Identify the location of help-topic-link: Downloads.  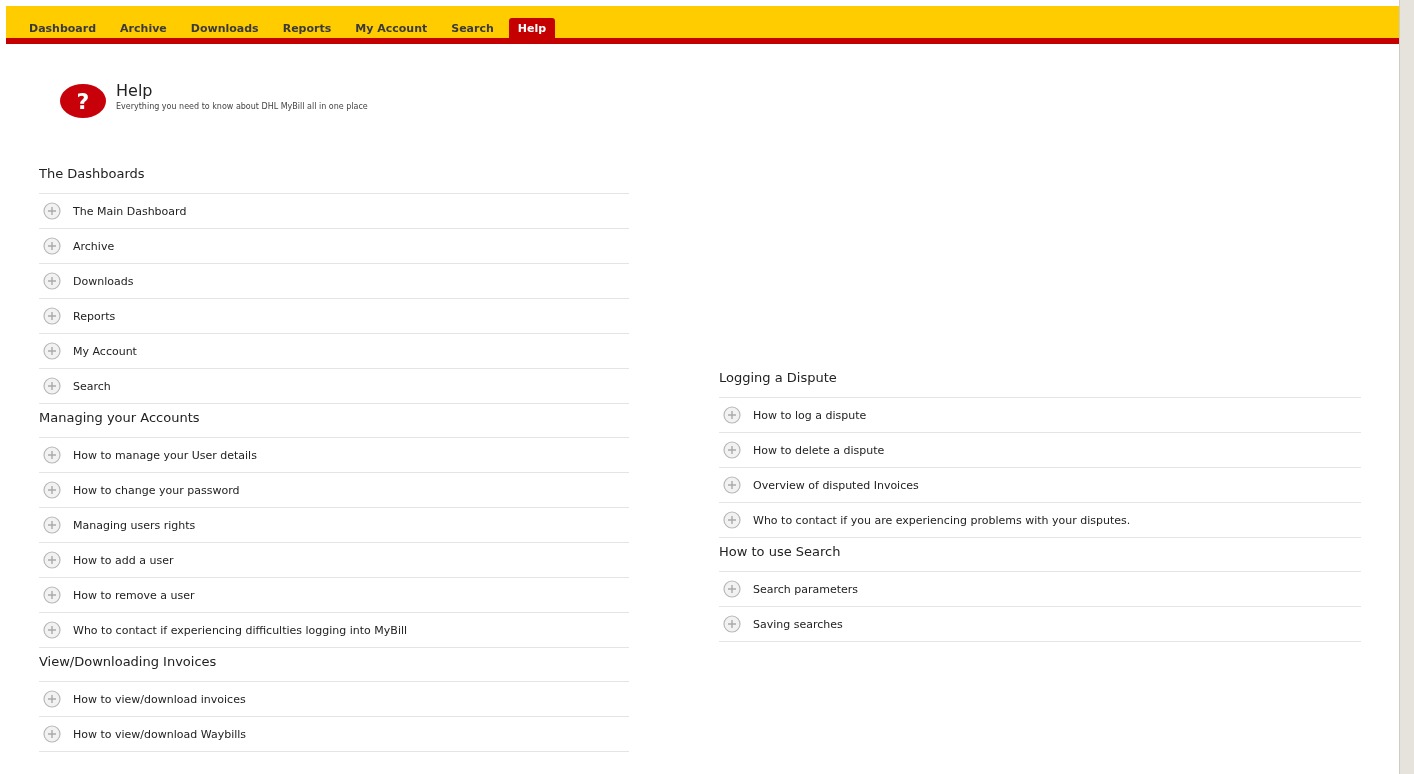
(103, 281).